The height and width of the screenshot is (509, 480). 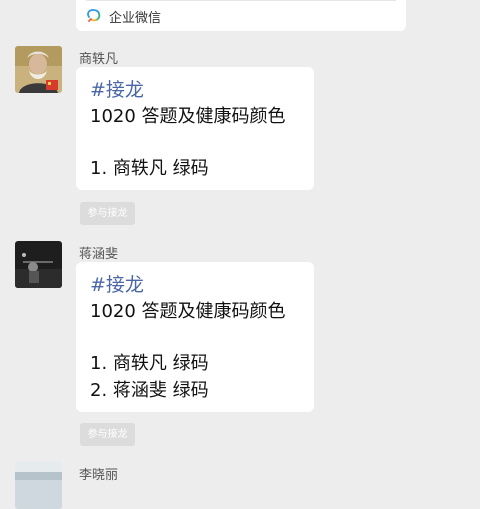 What do you see at coordinates (241, 0) in the screenshot?
I see `card-divider` at bounding box center [241, 0].